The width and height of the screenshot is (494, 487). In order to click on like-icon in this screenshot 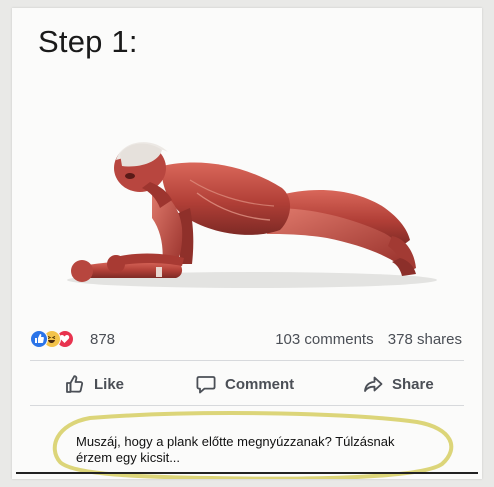, I will do `click(39, 339)`.